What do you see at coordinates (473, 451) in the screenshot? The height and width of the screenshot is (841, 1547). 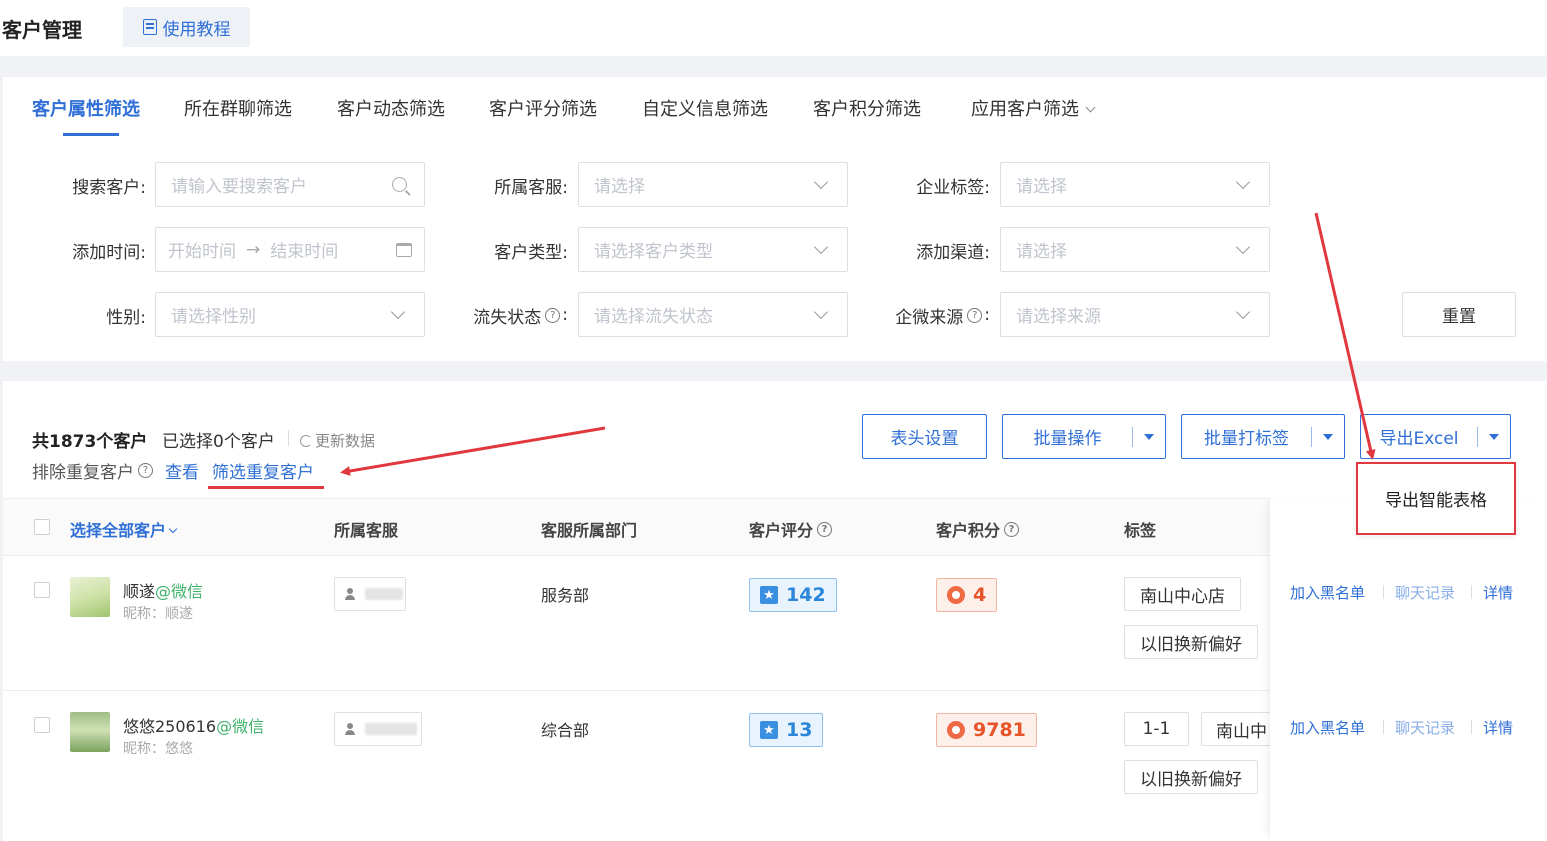 I see `annotation-arrow-left` at bounding box center [473, 451].